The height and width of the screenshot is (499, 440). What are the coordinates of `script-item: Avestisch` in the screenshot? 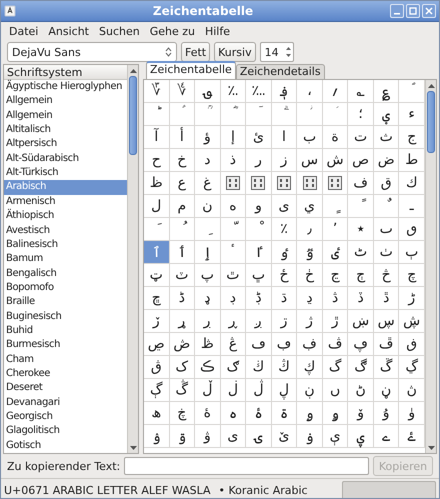 It's located at (65, 231).